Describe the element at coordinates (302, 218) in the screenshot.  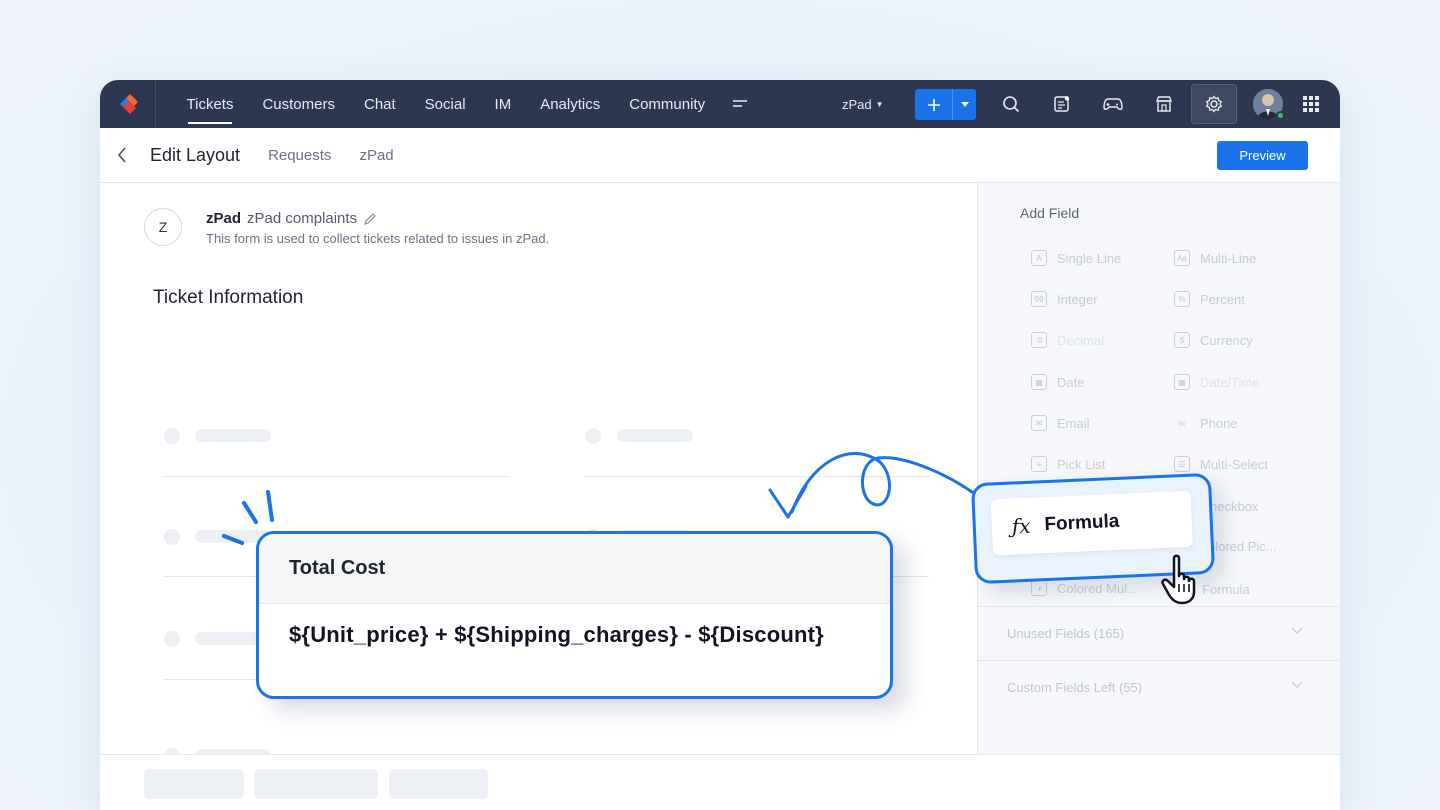
I see `layout-name: zPad complaints` at that location.